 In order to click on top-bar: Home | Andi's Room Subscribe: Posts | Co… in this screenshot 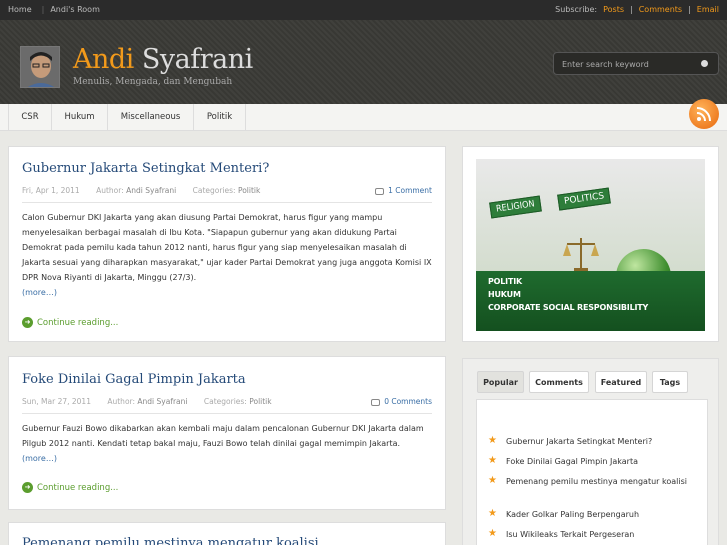, I will do `click(363, 10)`.